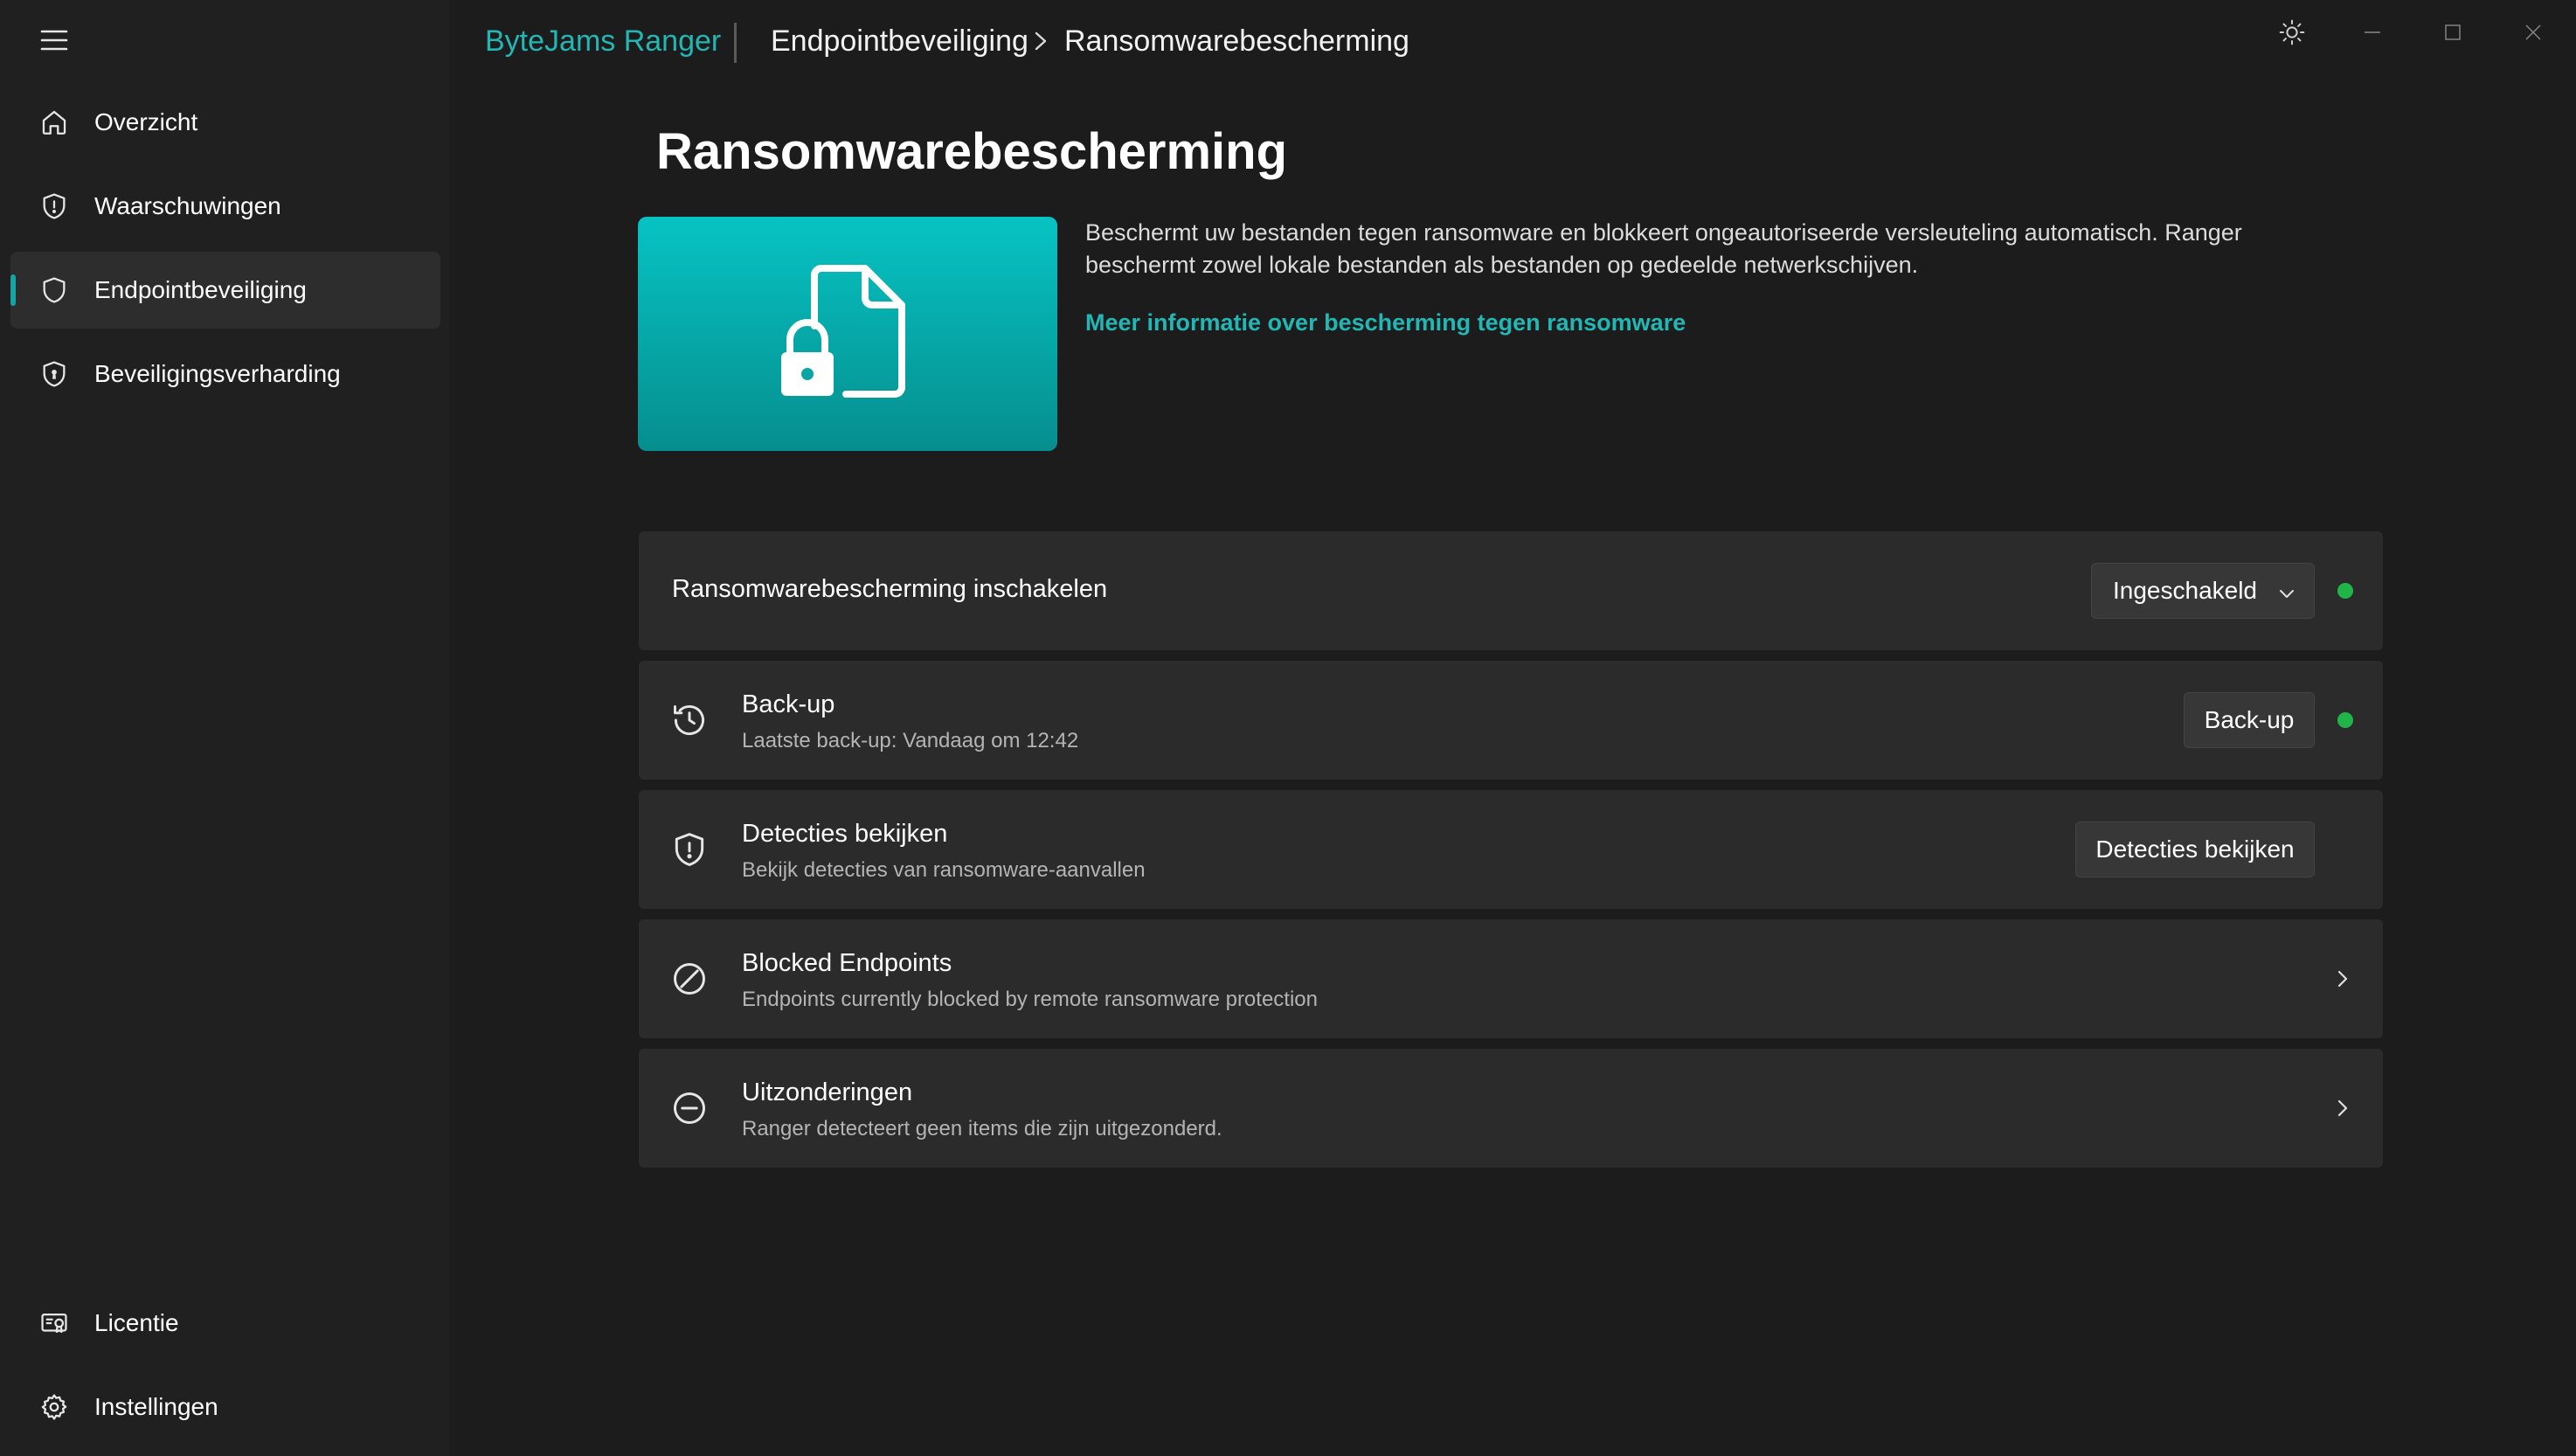 The width and height of the screenshot is (2576, 1456). What do you see at coordinates (735, 43) in the screenshot?
I see `title-separator` at bounding box center [735, 43].